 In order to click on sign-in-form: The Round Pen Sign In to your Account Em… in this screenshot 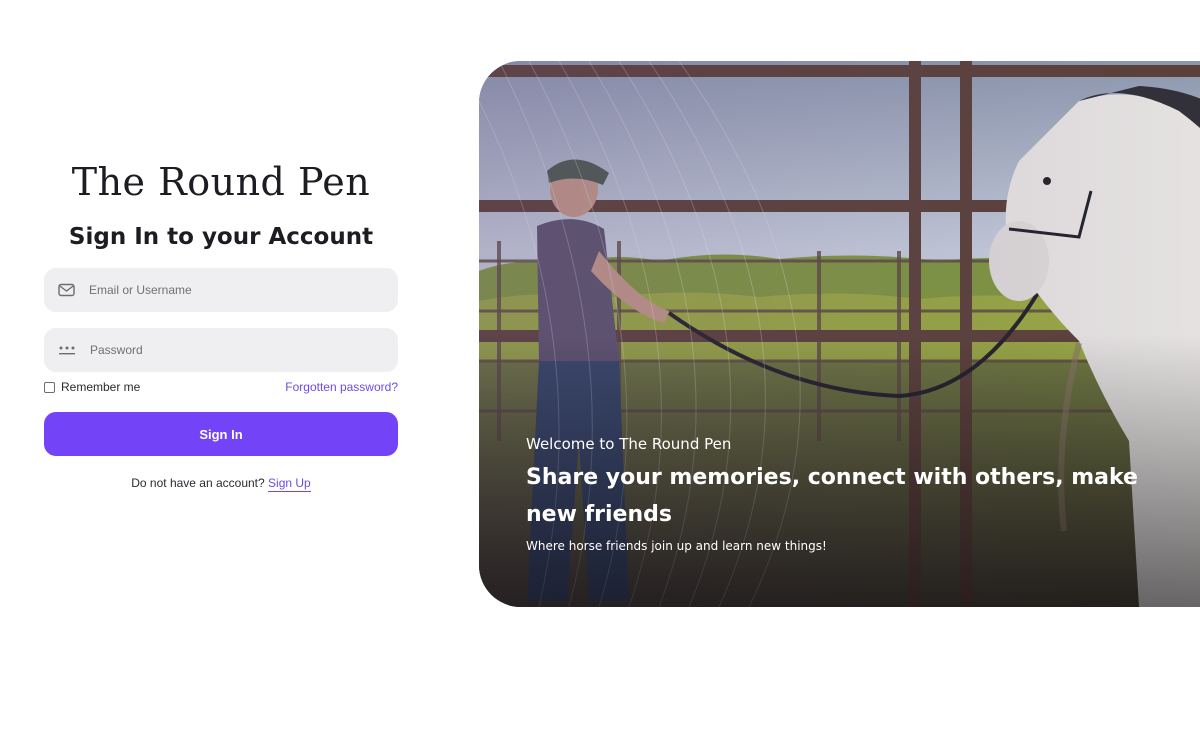, I will do `click(221, 321)`.